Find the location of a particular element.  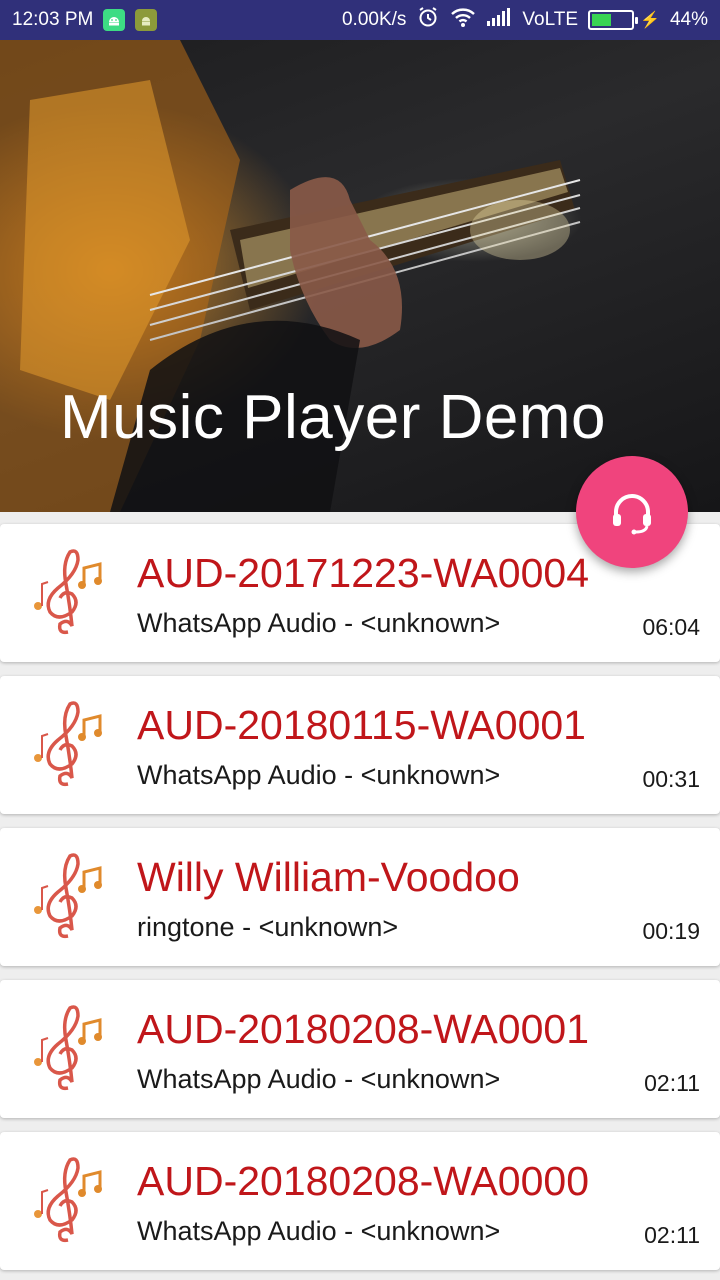

network-type: VoLTE is located at coordinates (550, 19).